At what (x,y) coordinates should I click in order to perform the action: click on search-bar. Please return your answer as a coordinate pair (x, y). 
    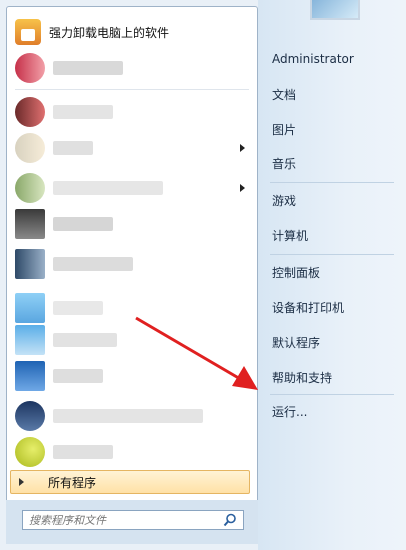
    Looking at the image, I should click on (132, 522).